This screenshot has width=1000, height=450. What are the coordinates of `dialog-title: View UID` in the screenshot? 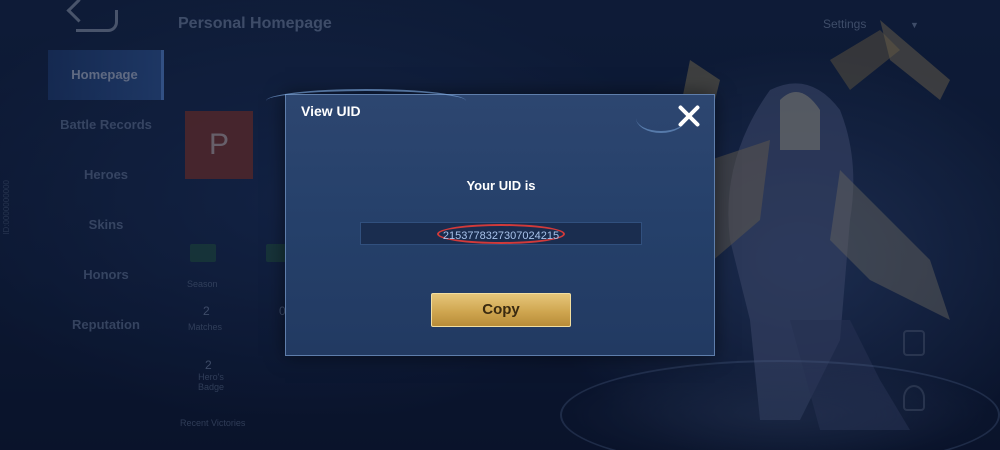 It's located at (331, 111).